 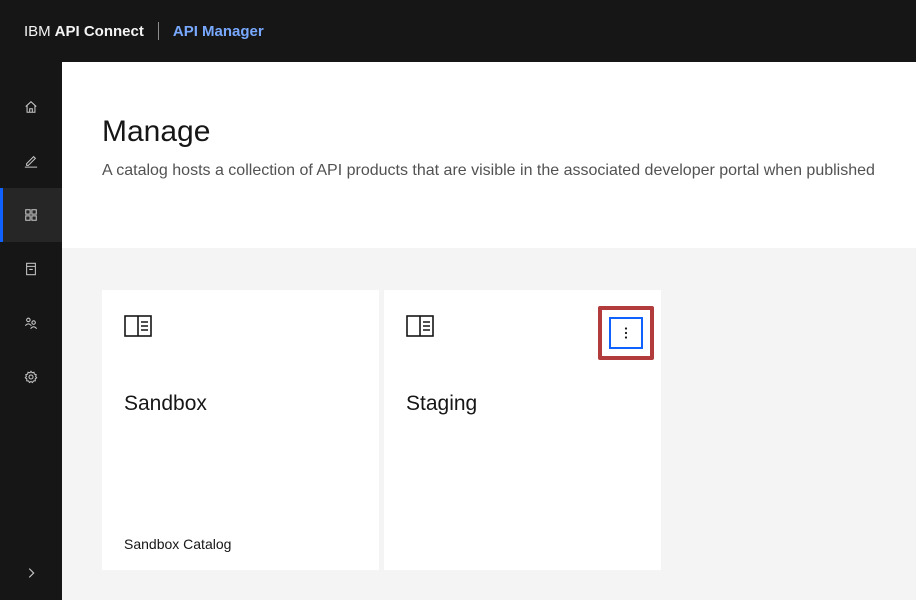 I want to click on nav-item-home, so click(x=31, y=107).